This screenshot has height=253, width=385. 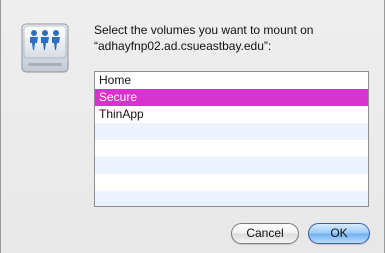 I want to click on volume-list-item: Home, so click(x=231, y=80).